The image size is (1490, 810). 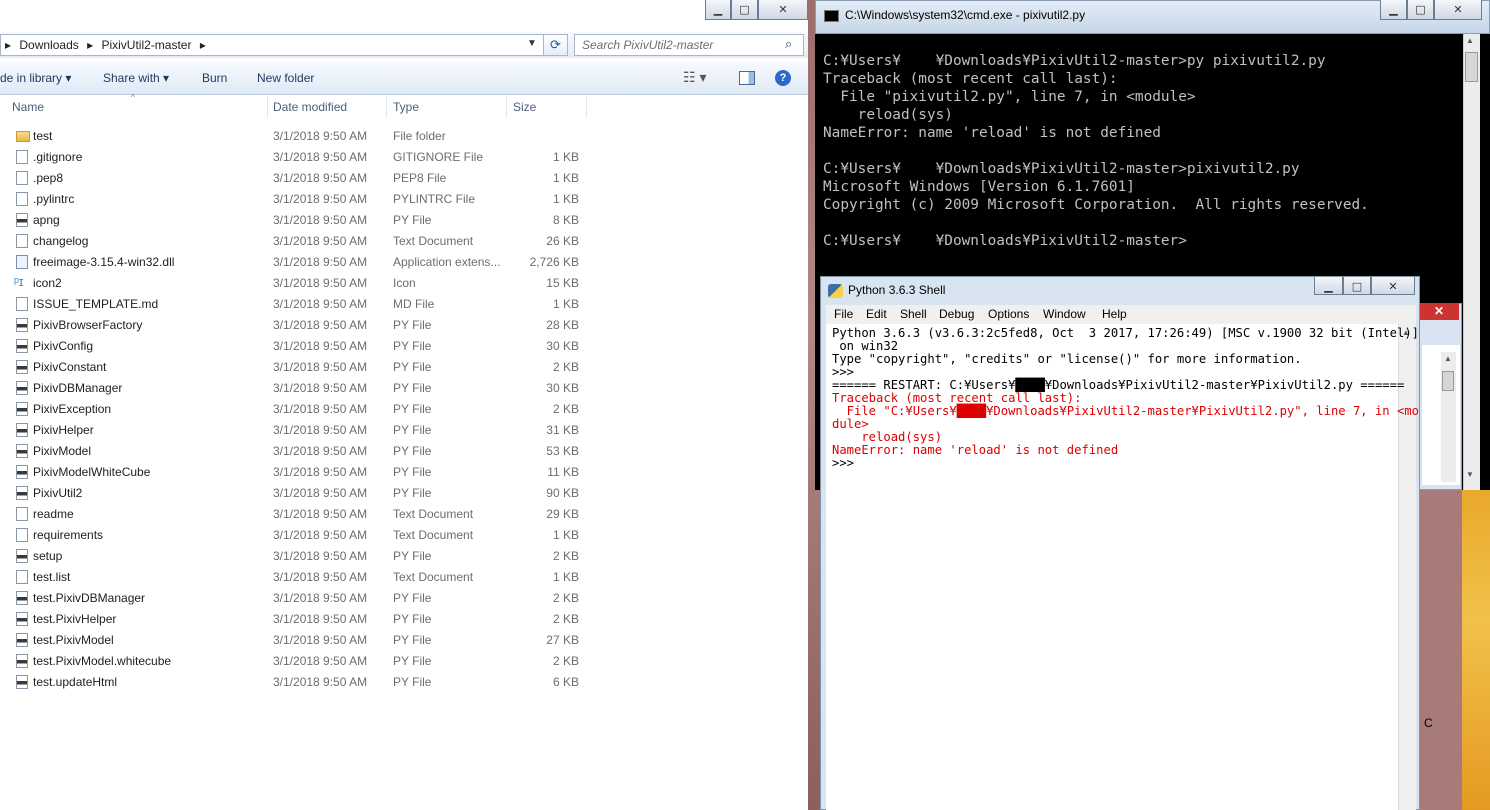 I want to click on file-size: 27 KB, so click(x=562, y=640).